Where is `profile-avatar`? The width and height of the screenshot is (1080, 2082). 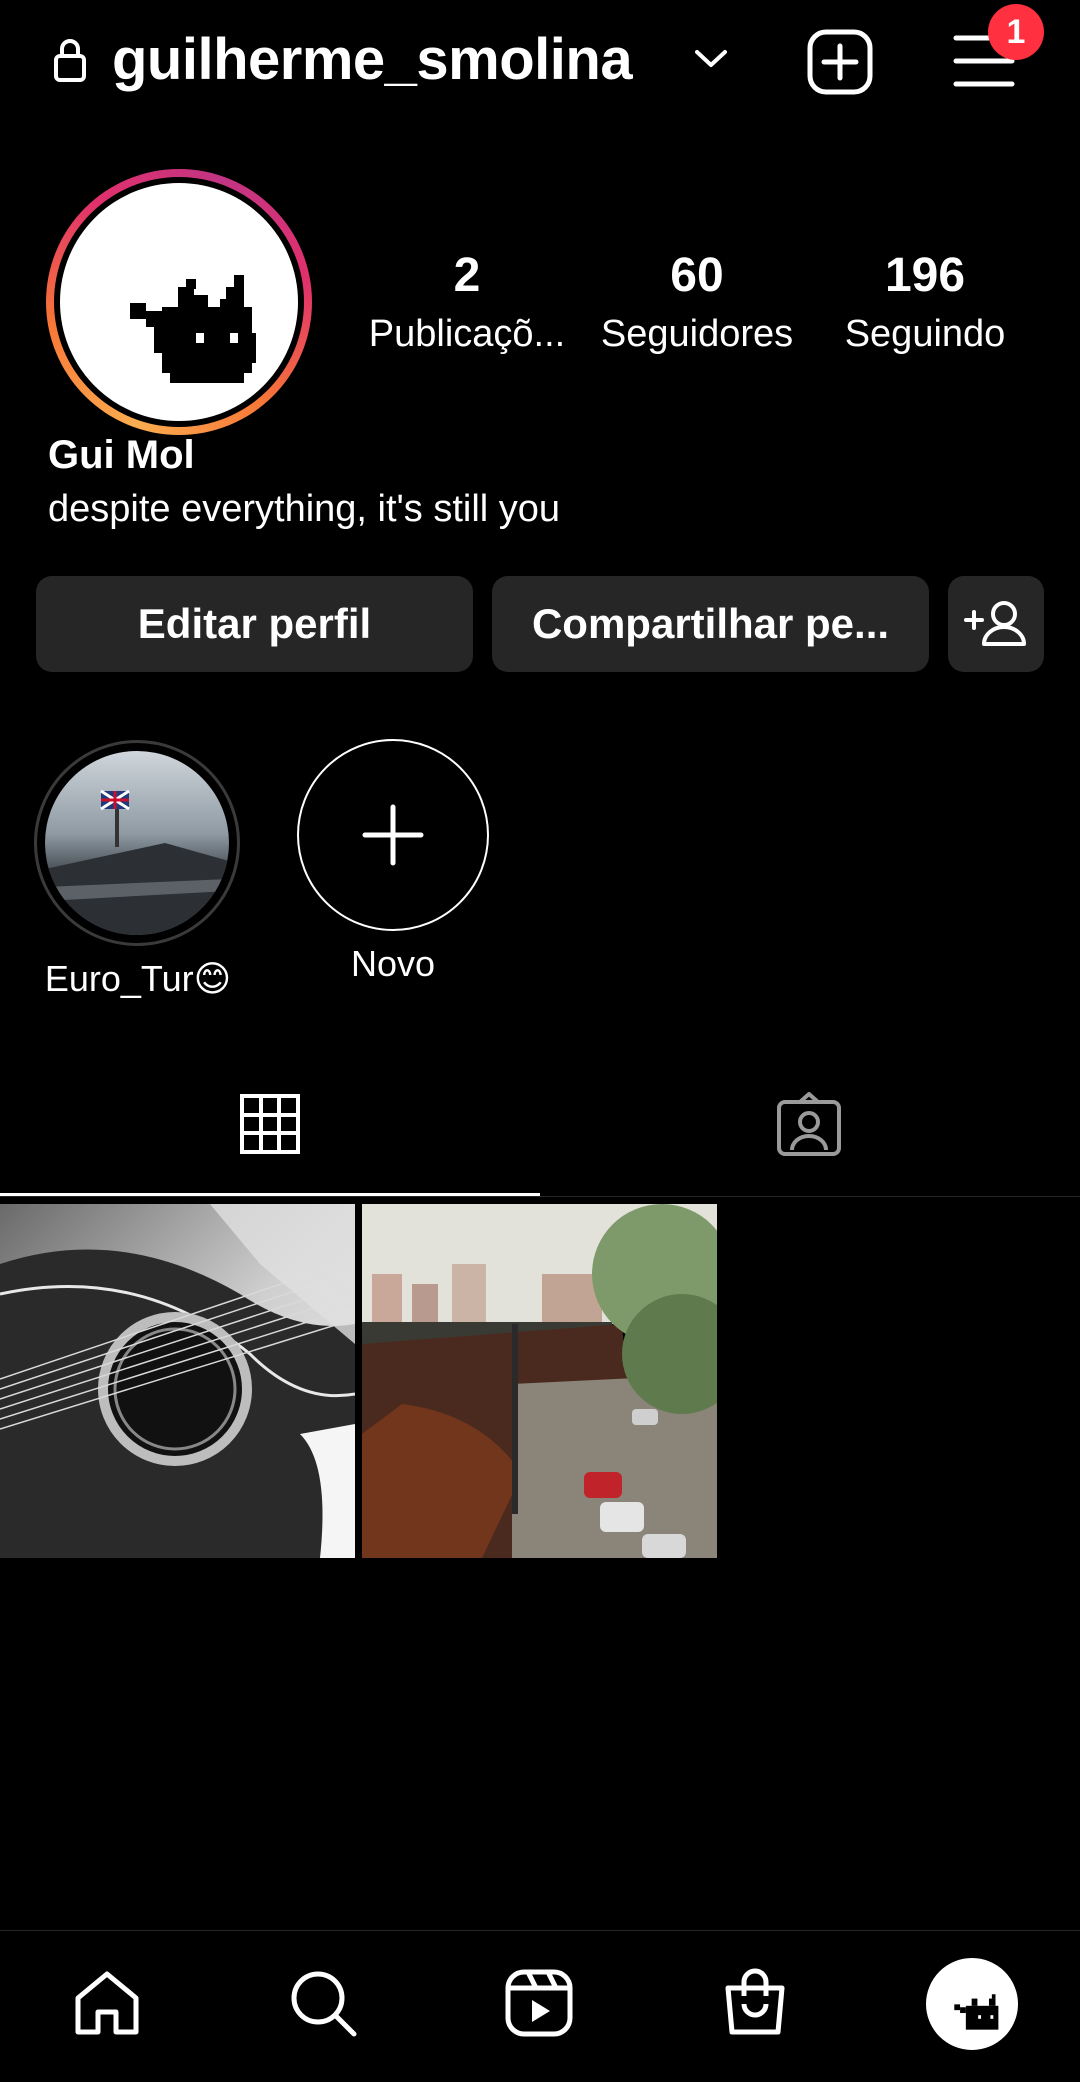
profile-avatar is located at coordinates (179, 302).